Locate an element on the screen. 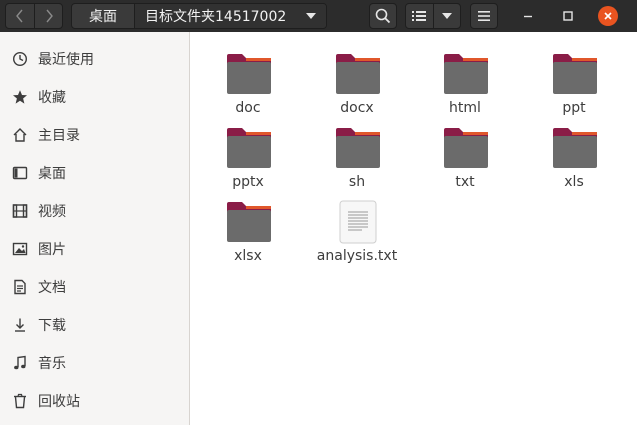 Image resolution: width=637 pixels, height=425 pixels. maximize-icon is located at coordinates (568, 16).